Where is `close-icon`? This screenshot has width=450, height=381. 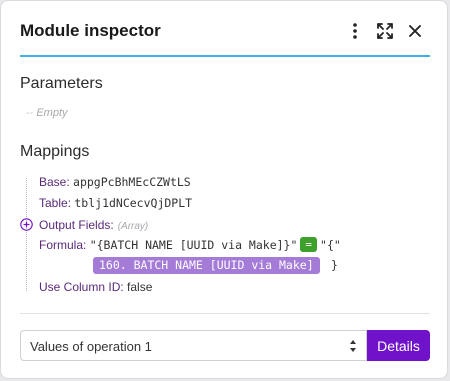
close-icon is located at coordinates (415, 31).